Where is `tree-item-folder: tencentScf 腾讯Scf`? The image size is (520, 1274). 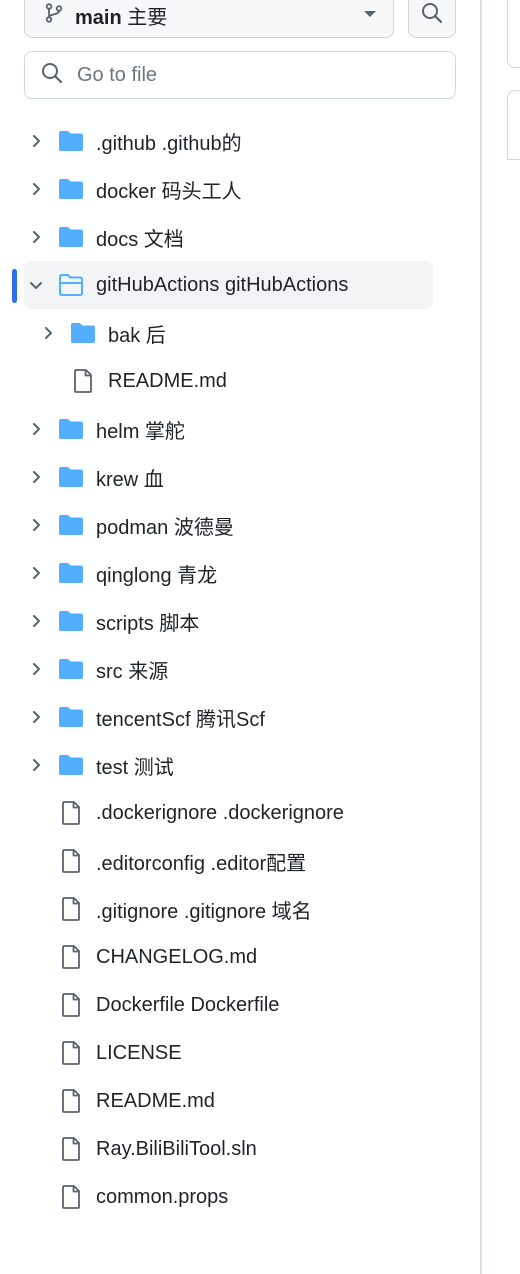
tree-item-folder: tencentScf 腾讯Scf is located at coordinates (228, 717).